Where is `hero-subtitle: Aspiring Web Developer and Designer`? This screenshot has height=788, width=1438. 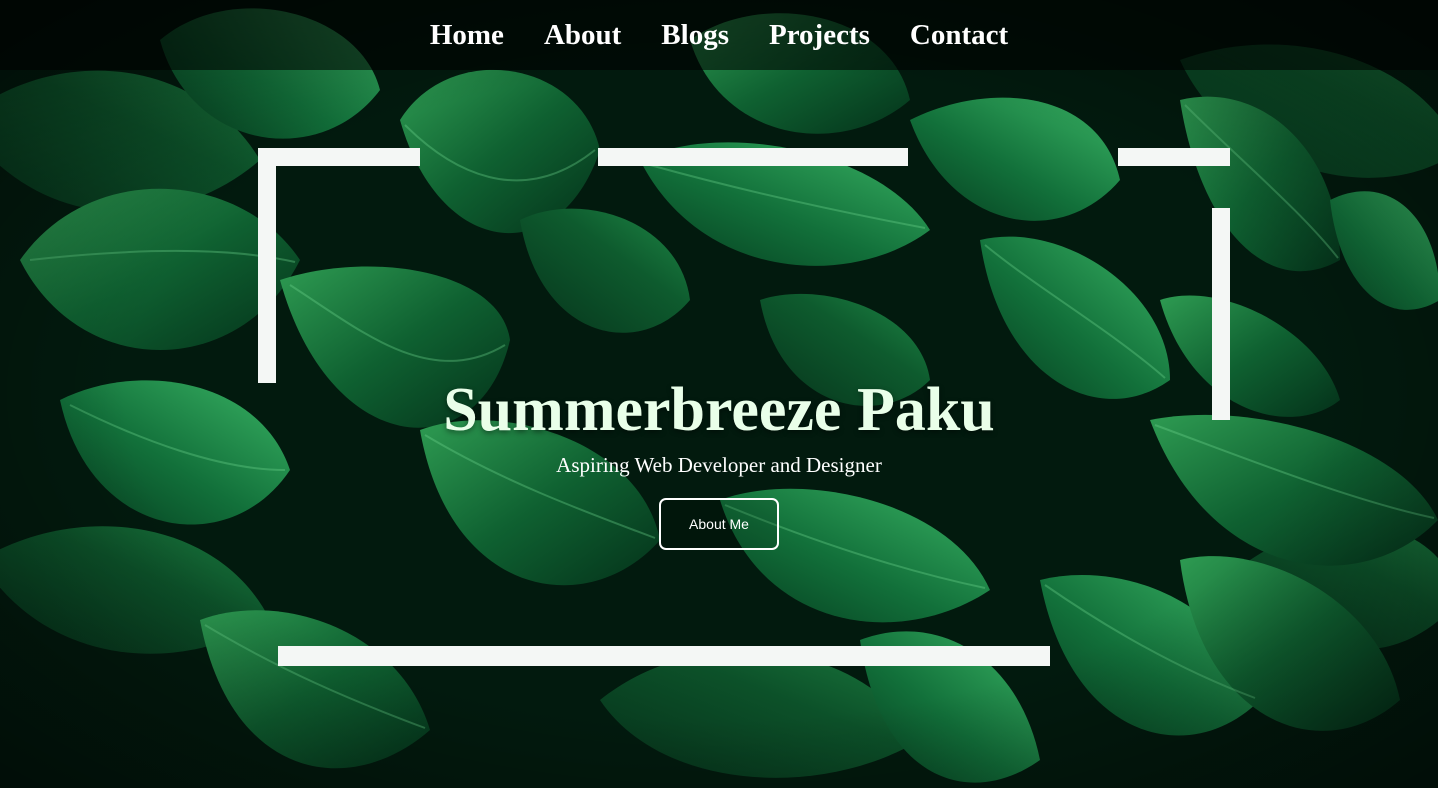 hero-subtitle: Aspiring Web Developer and Designer is located at coordinates (719, 465).